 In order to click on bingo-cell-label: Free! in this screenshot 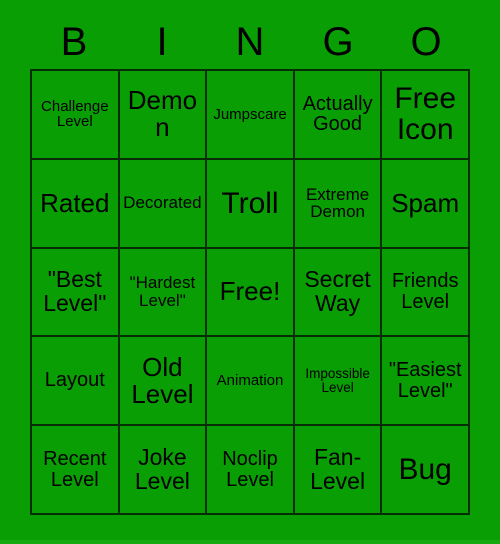, I will do `click(250, 291)`.